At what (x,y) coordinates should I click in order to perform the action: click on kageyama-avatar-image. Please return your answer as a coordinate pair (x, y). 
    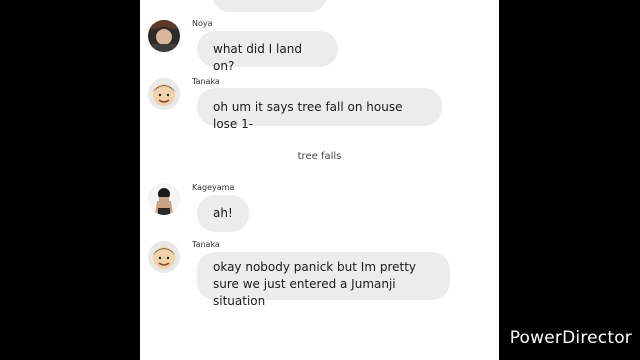
    Looking at the image, I should click on (164, 199).